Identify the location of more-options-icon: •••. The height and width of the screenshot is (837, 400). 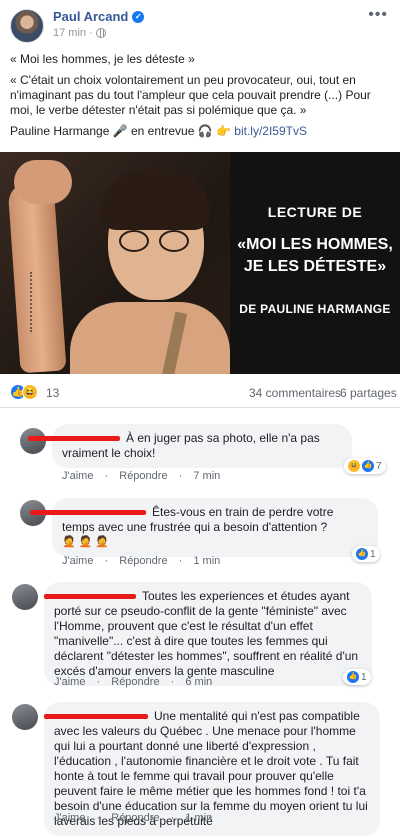
(378, 15).